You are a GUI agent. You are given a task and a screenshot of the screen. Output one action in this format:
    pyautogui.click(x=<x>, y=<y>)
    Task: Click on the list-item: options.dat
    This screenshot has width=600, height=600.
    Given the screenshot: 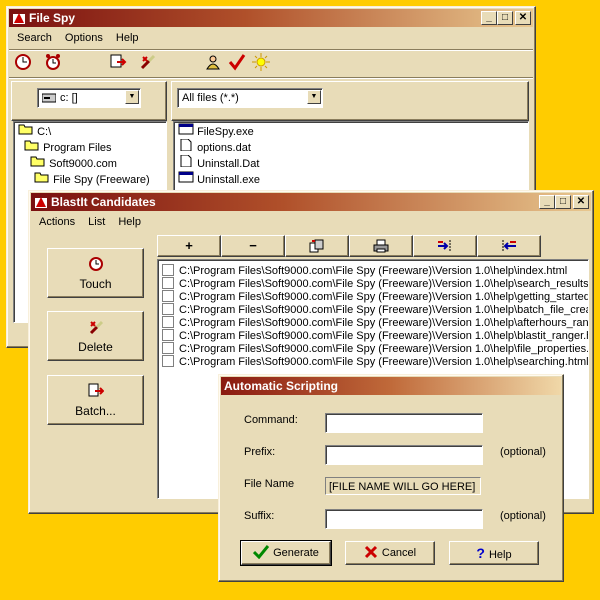 What is the action you would take?
    pyautogui.click(x=214, y=146)
    